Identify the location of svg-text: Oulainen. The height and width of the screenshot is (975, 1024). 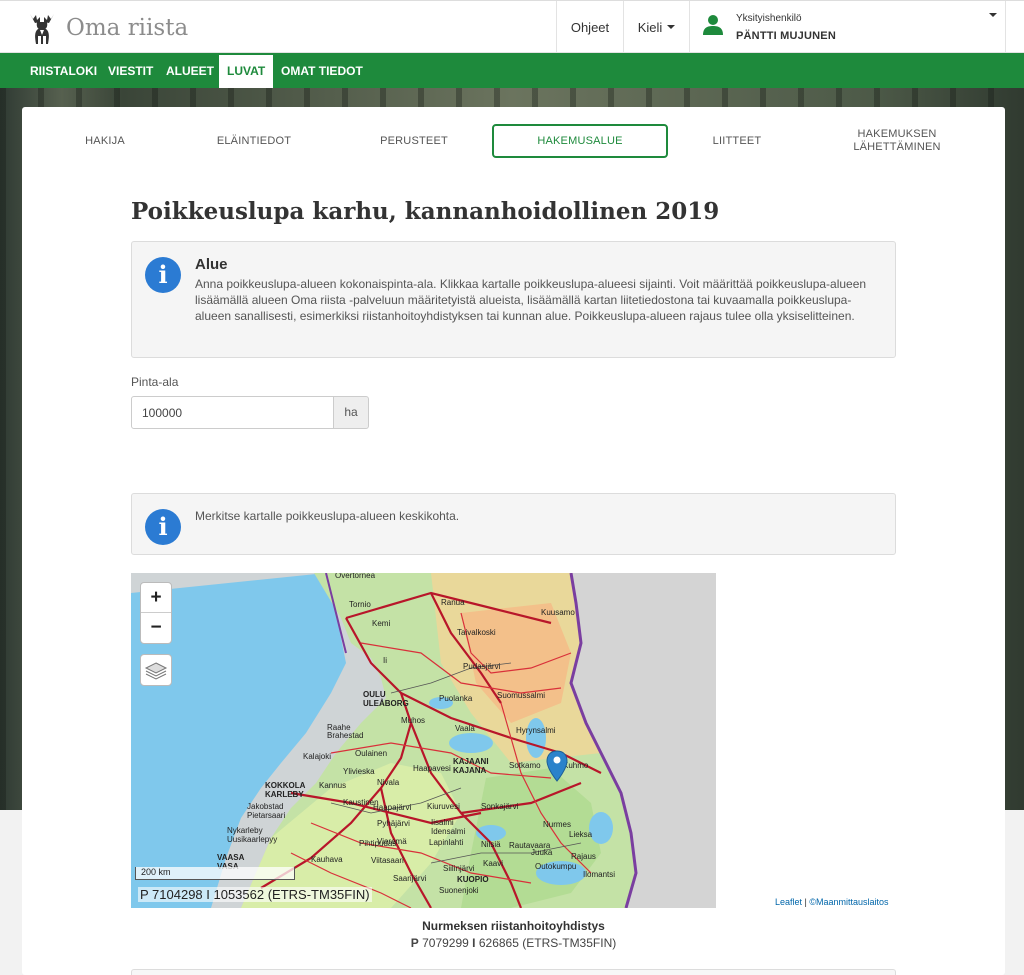
(371, 753).